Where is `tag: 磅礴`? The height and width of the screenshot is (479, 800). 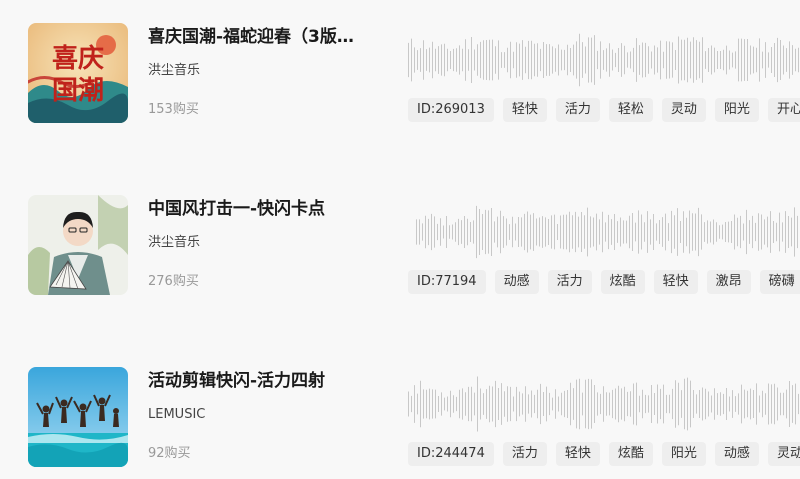
tag: 磅礴 is located at coordinates (779, 282).